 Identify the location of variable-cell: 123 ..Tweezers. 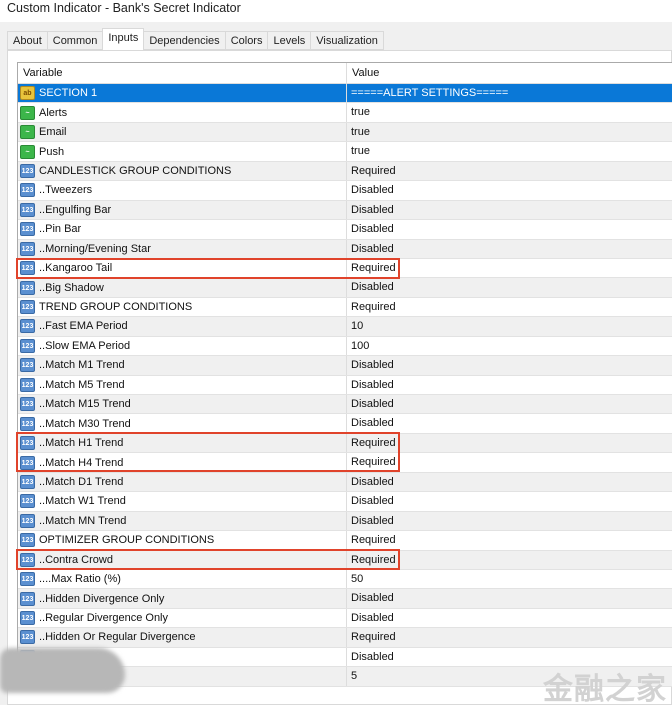
(182, 190).